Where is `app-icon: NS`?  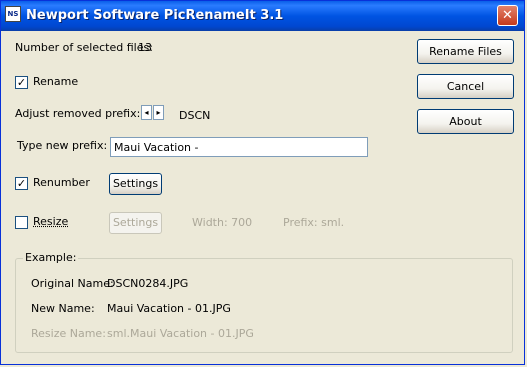 app-icon: NS is located at coordinates (13, 14).